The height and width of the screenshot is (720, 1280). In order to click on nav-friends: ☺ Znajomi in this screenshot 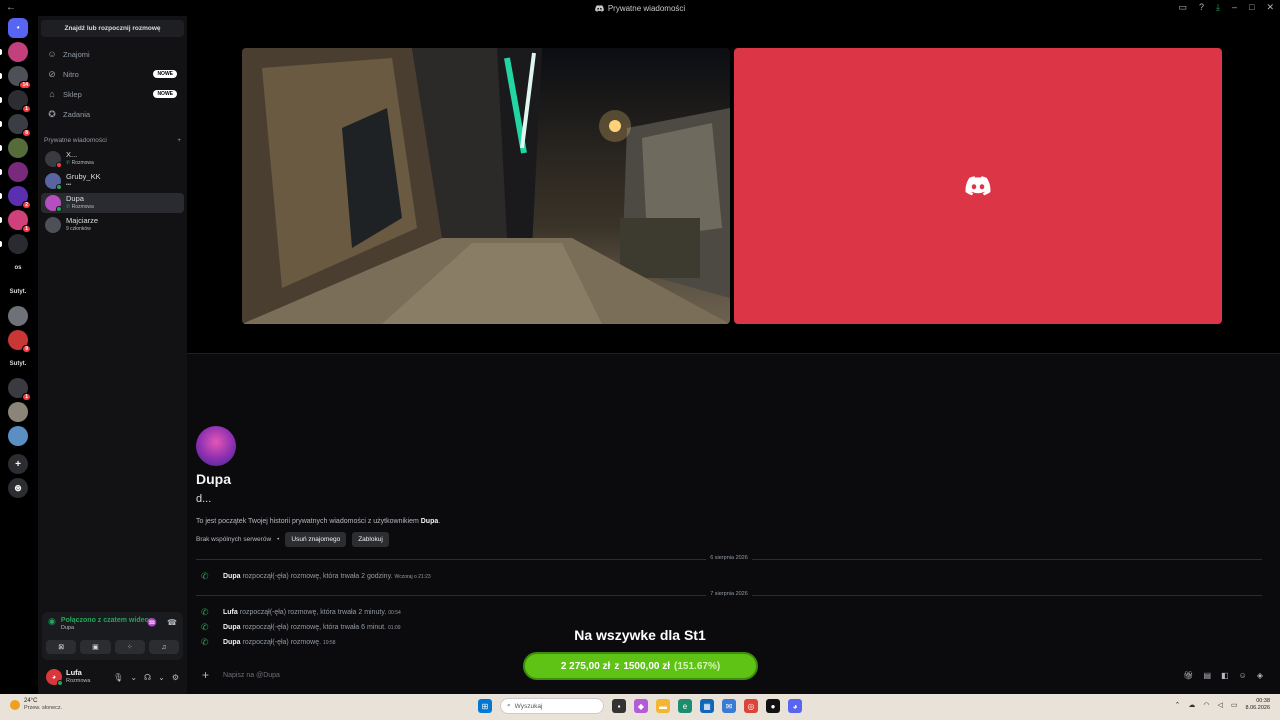, I will do `click(112, 54)`.